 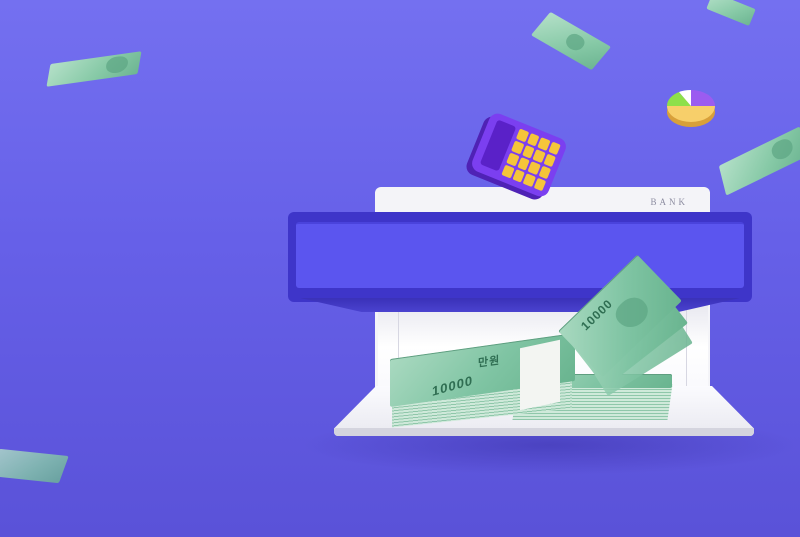 What do you see at coordinates (489, 362) in the screenshot?
I see `bill-unit: 만원` at bounding box center [489, 362].